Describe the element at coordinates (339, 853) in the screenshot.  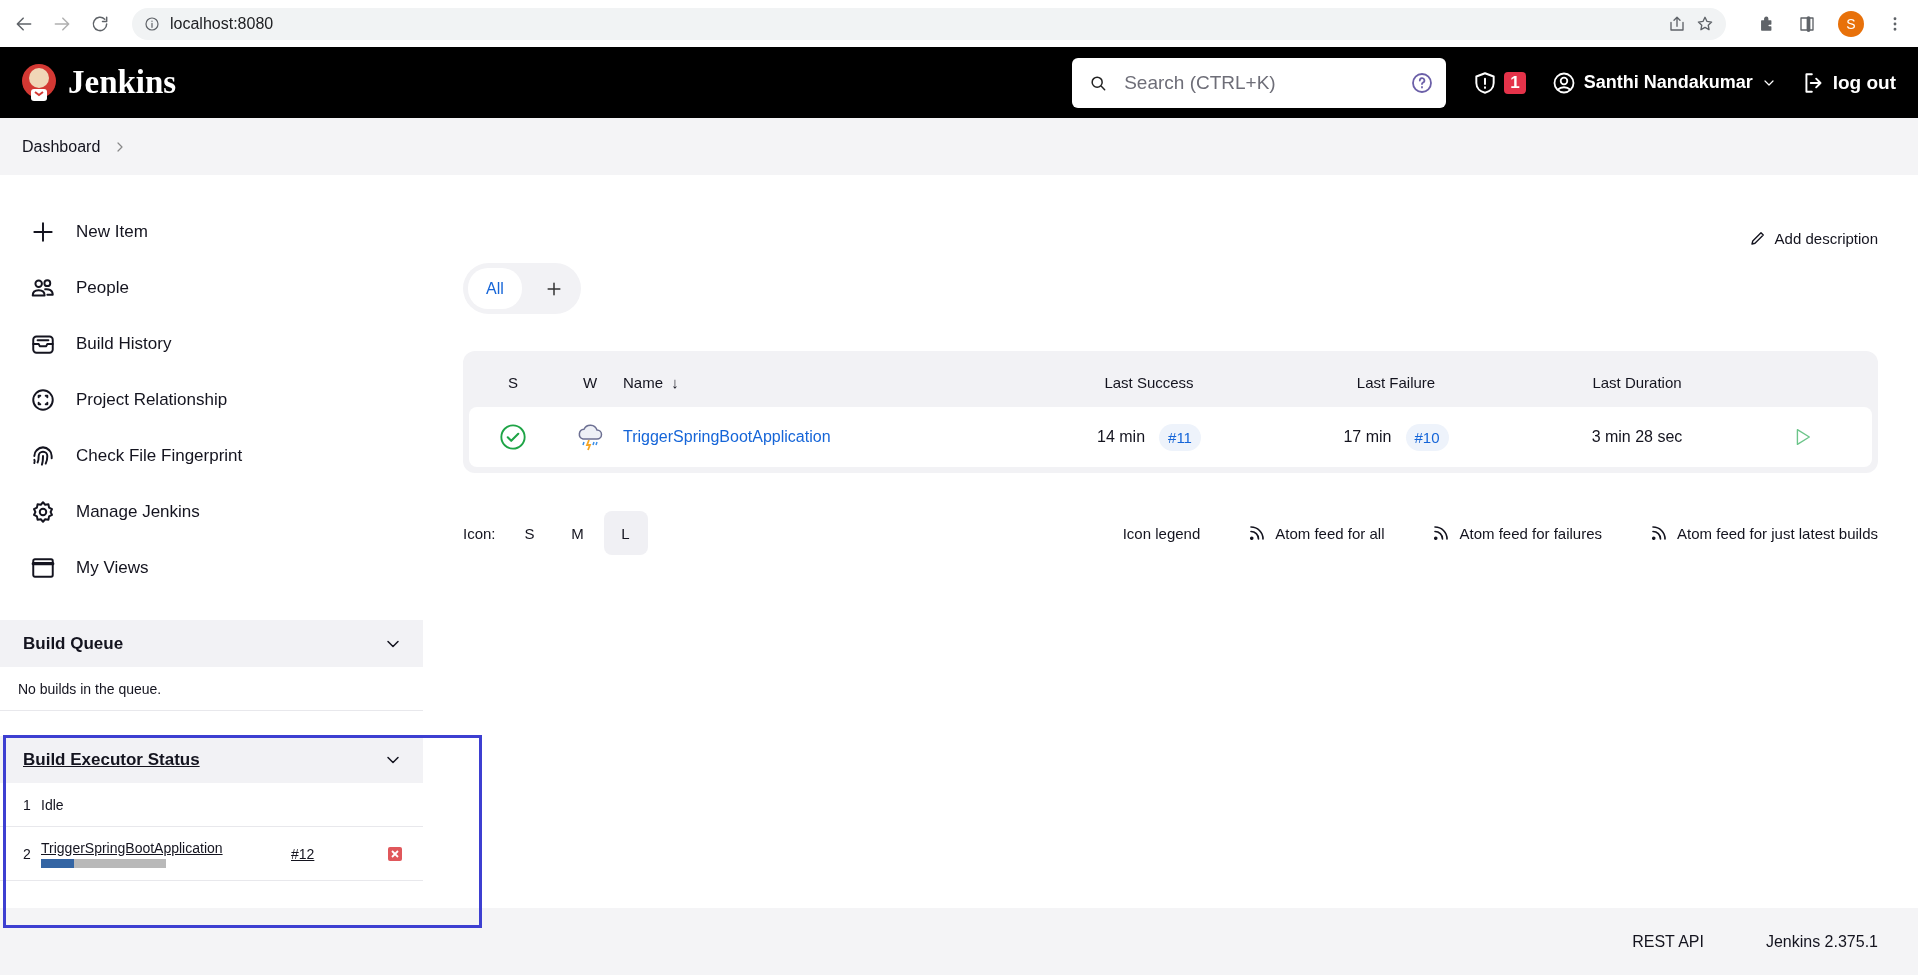
I see `build-link: #12` at that location.